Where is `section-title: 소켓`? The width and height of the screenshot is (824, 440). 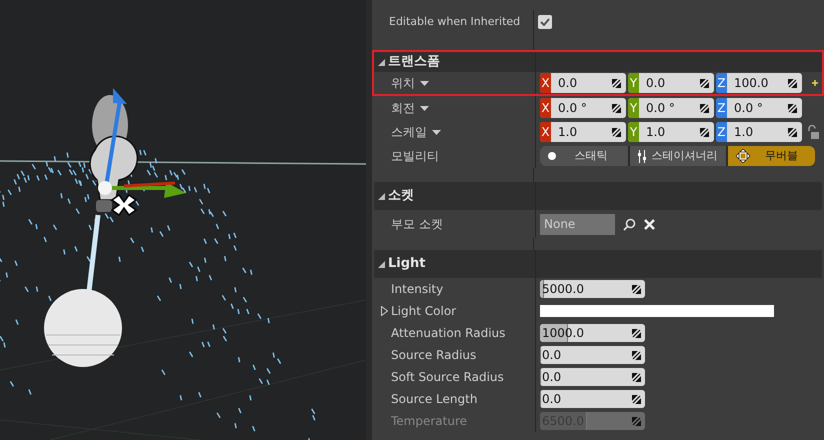
section-title: 소켓 is located at coordinates (401, 196).